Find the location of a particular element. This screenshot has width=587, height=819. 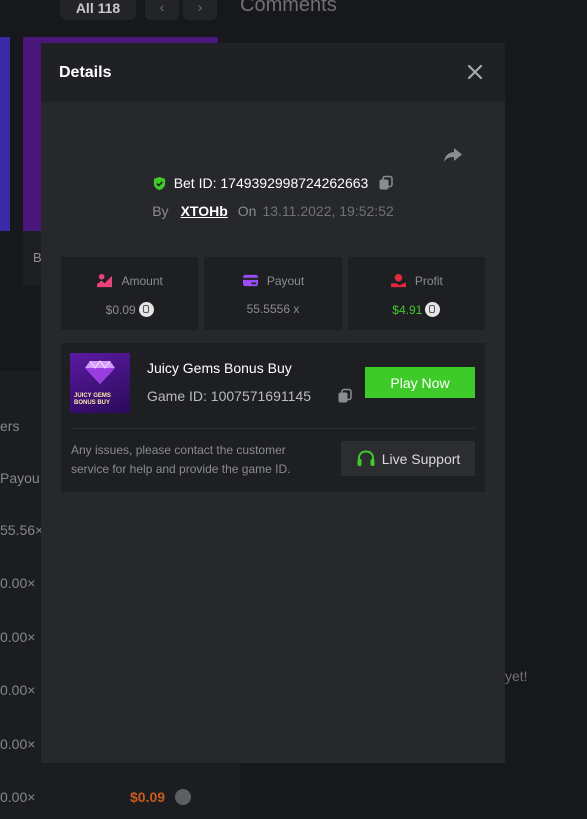

gem-icon is located at coordinates (100, 372).